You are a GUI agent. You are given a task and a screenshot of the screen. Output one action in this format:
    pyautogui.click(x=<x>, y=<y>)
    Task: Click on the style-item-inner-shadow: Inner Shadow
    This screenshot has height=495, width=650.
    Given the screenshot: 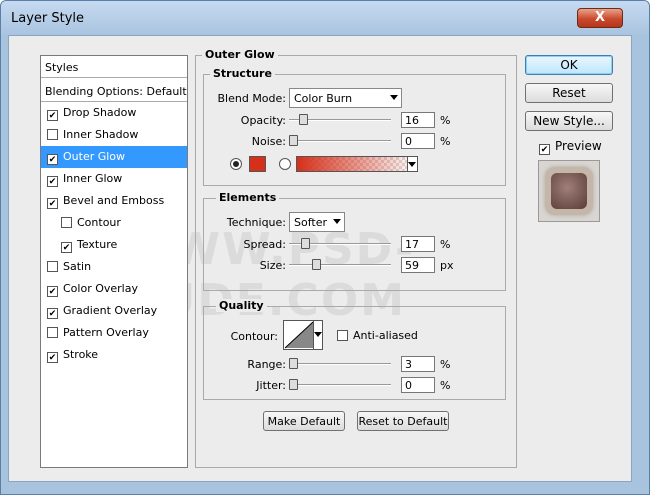 What is the action you would take?
    pyautogui.click(x=114, y=135)
    